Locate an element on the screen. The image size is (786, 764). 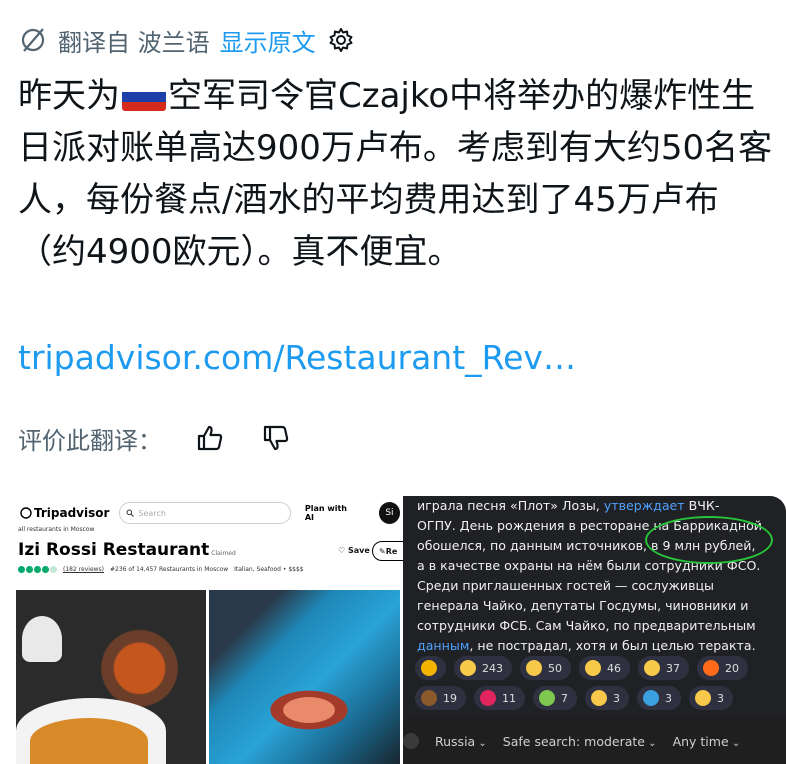
handshake-icon is located at coordinates (599, 698).